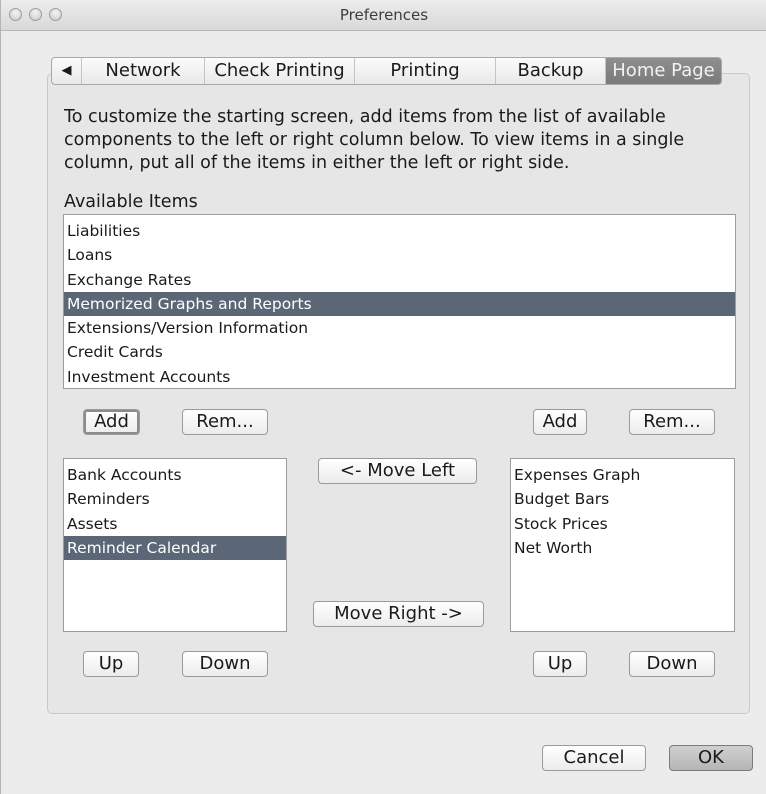  I want to click on tab-network: Network, so click(143, 71).